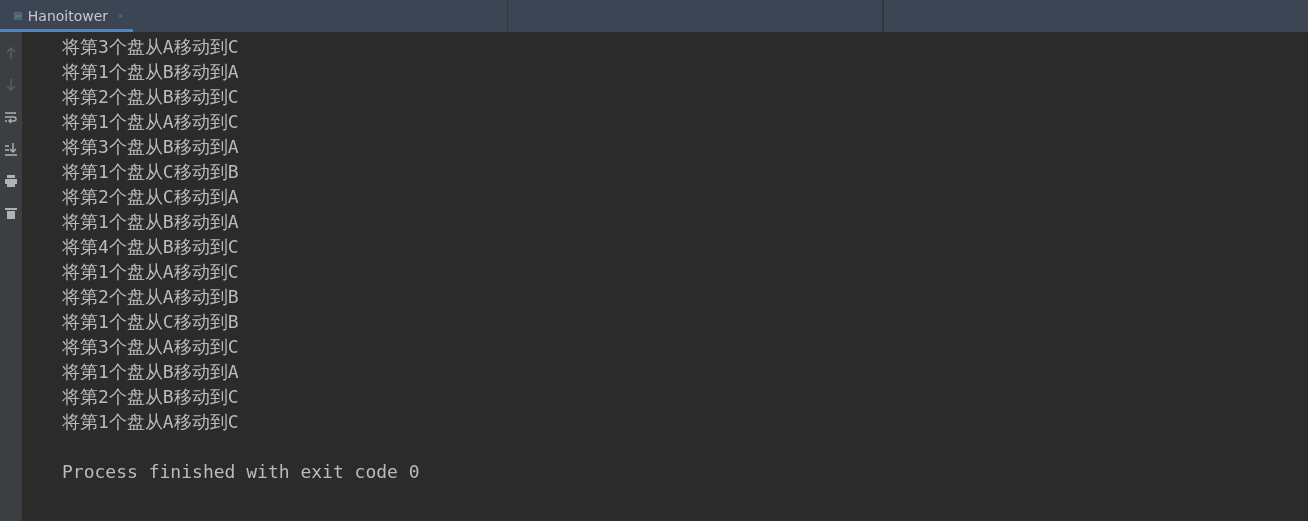  Describe the element at coordinates (18, 16) in the screenshot. I see `window-icon` at that location.